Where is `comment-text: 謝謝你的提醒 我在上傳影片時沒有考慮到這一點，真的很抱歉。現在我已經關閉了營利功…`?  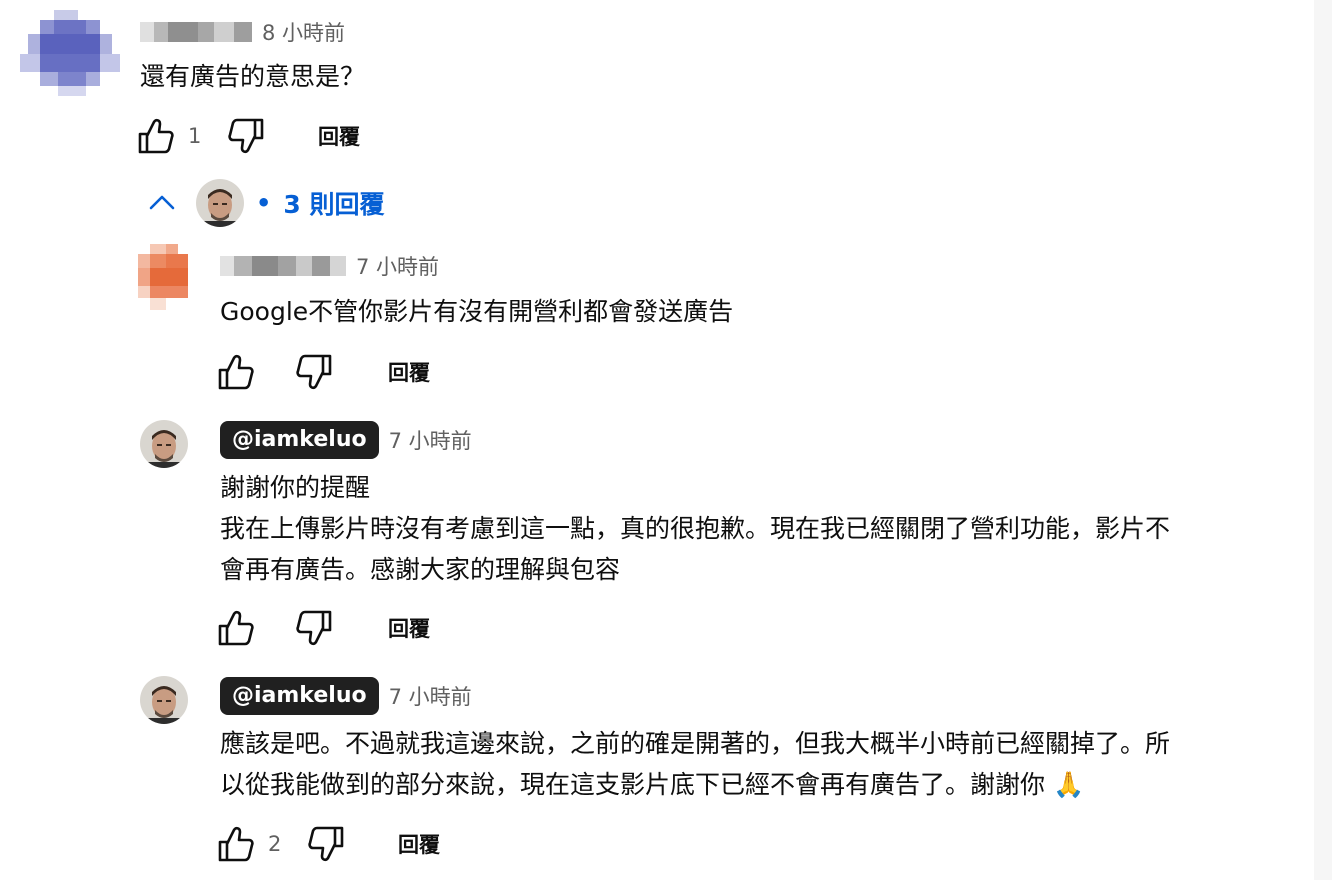 comment-text: 謝謝你的提醒 我在上傳影片時沒有考慮到這一點，真的很抱歉。現在我已經關閉了營利功… is located at coordinates (695, 528).